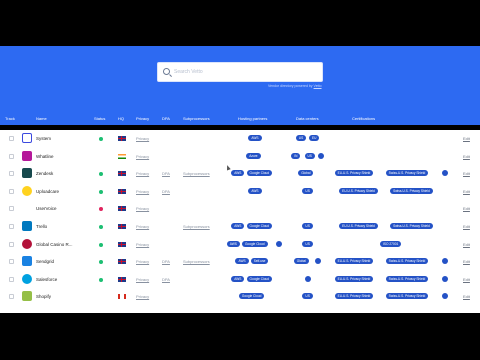 This screenshot has height=360, width=480. What do you see at coordinates (244, 72) in the screenshot?
I see `search-input` at bounding box center [244, 72].